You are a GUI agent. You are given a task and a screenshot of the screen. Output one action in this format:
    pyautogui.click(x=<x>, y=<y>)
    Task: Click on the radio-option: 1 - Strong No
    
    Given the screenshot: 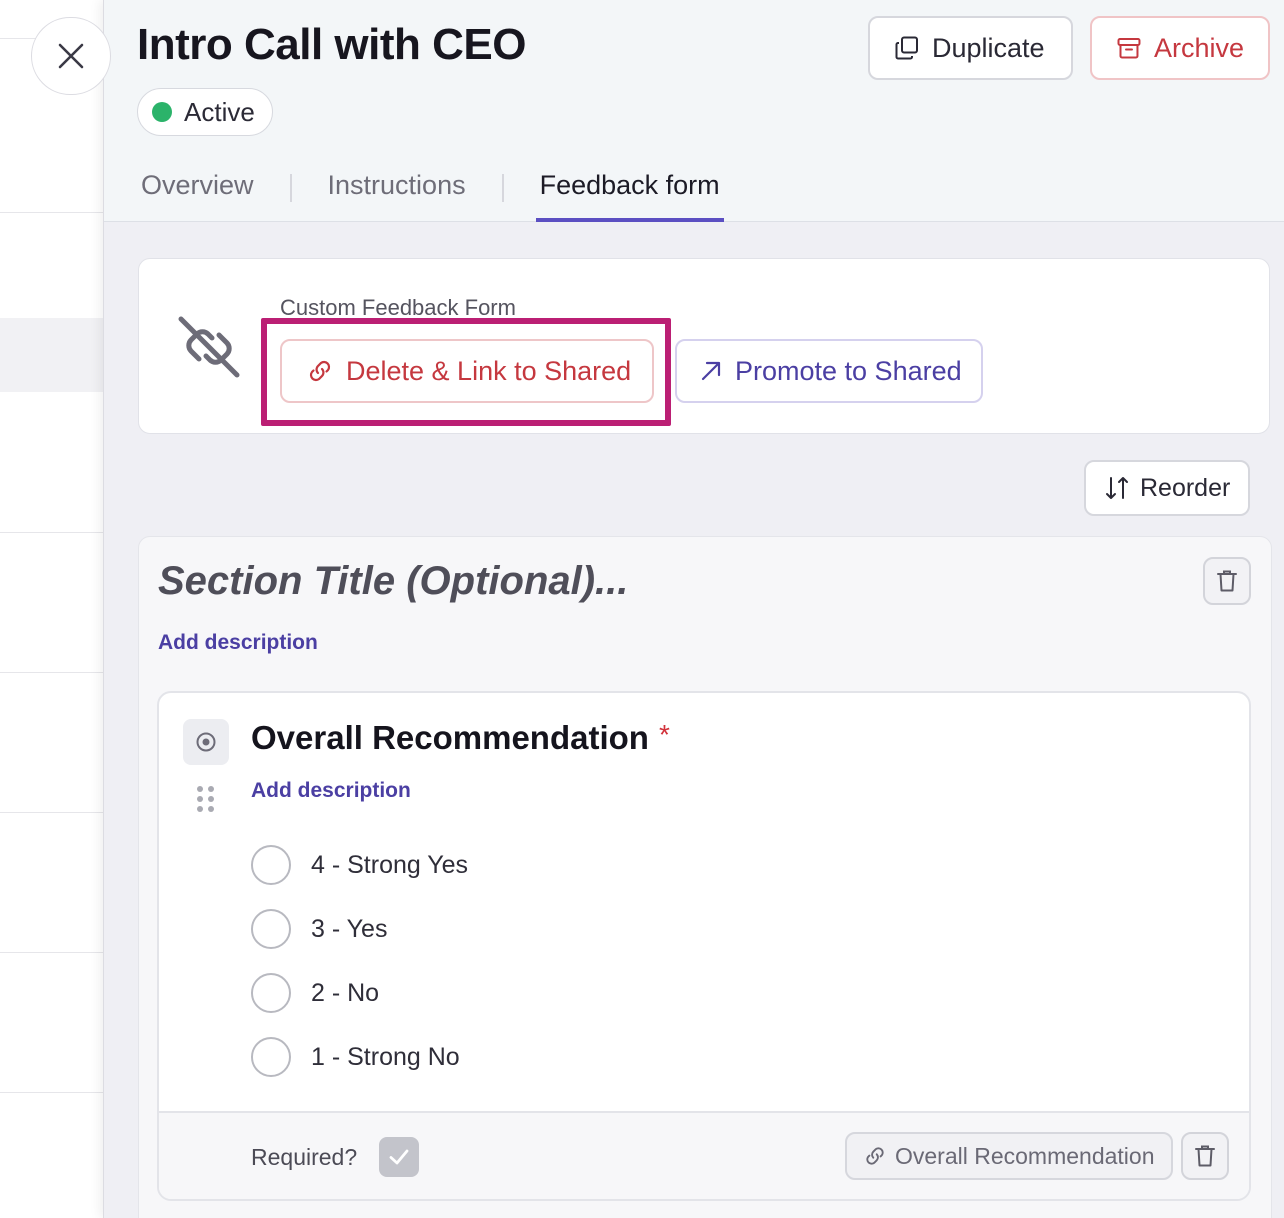 What is the action you would take?
    pyautogui.click(x=355, y=1057)
    